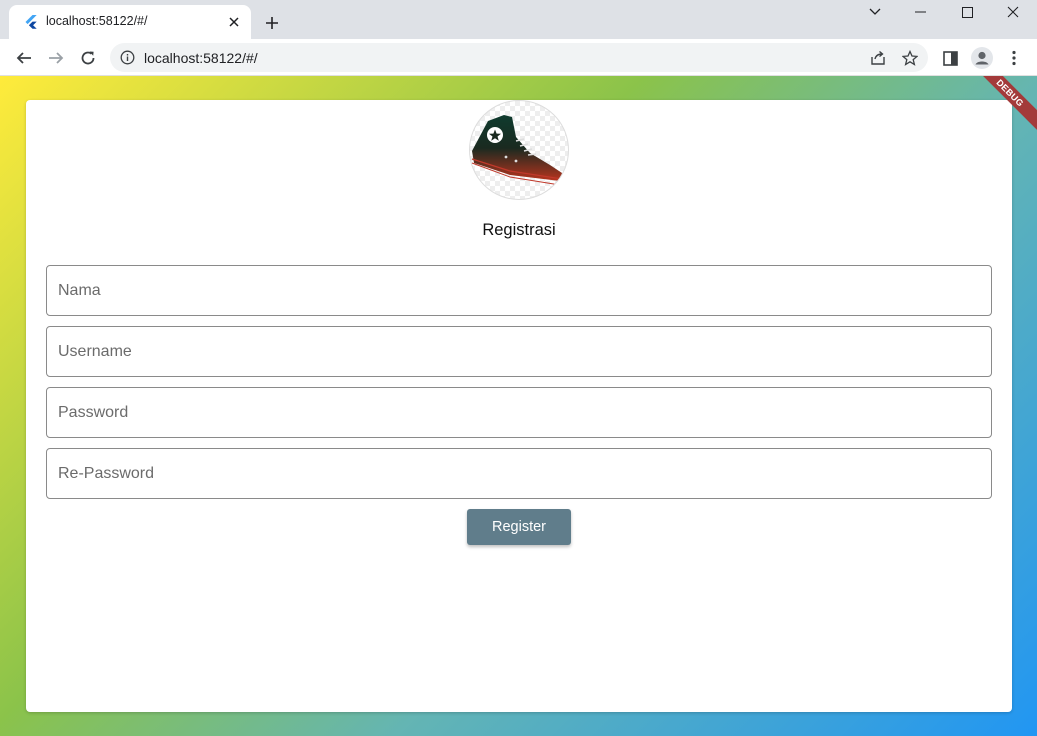 This screenshot has height=736, width=1037. I want to click on sneaker-icon, so click(517, 150).